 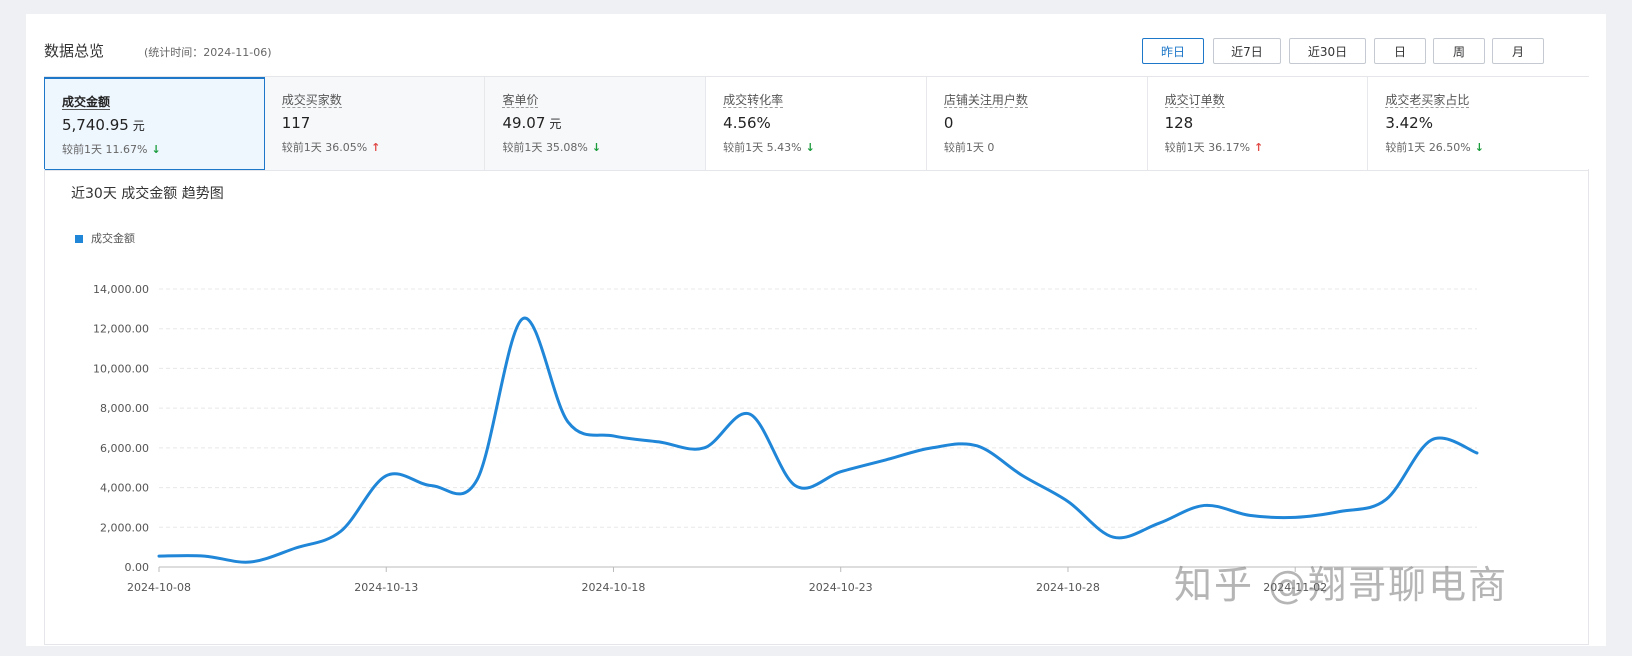 What do you see at coordinates (1427, 100) in the screenshot?
I see `metric-label: 成交老买家占比` at bounding box center [1427, 100].